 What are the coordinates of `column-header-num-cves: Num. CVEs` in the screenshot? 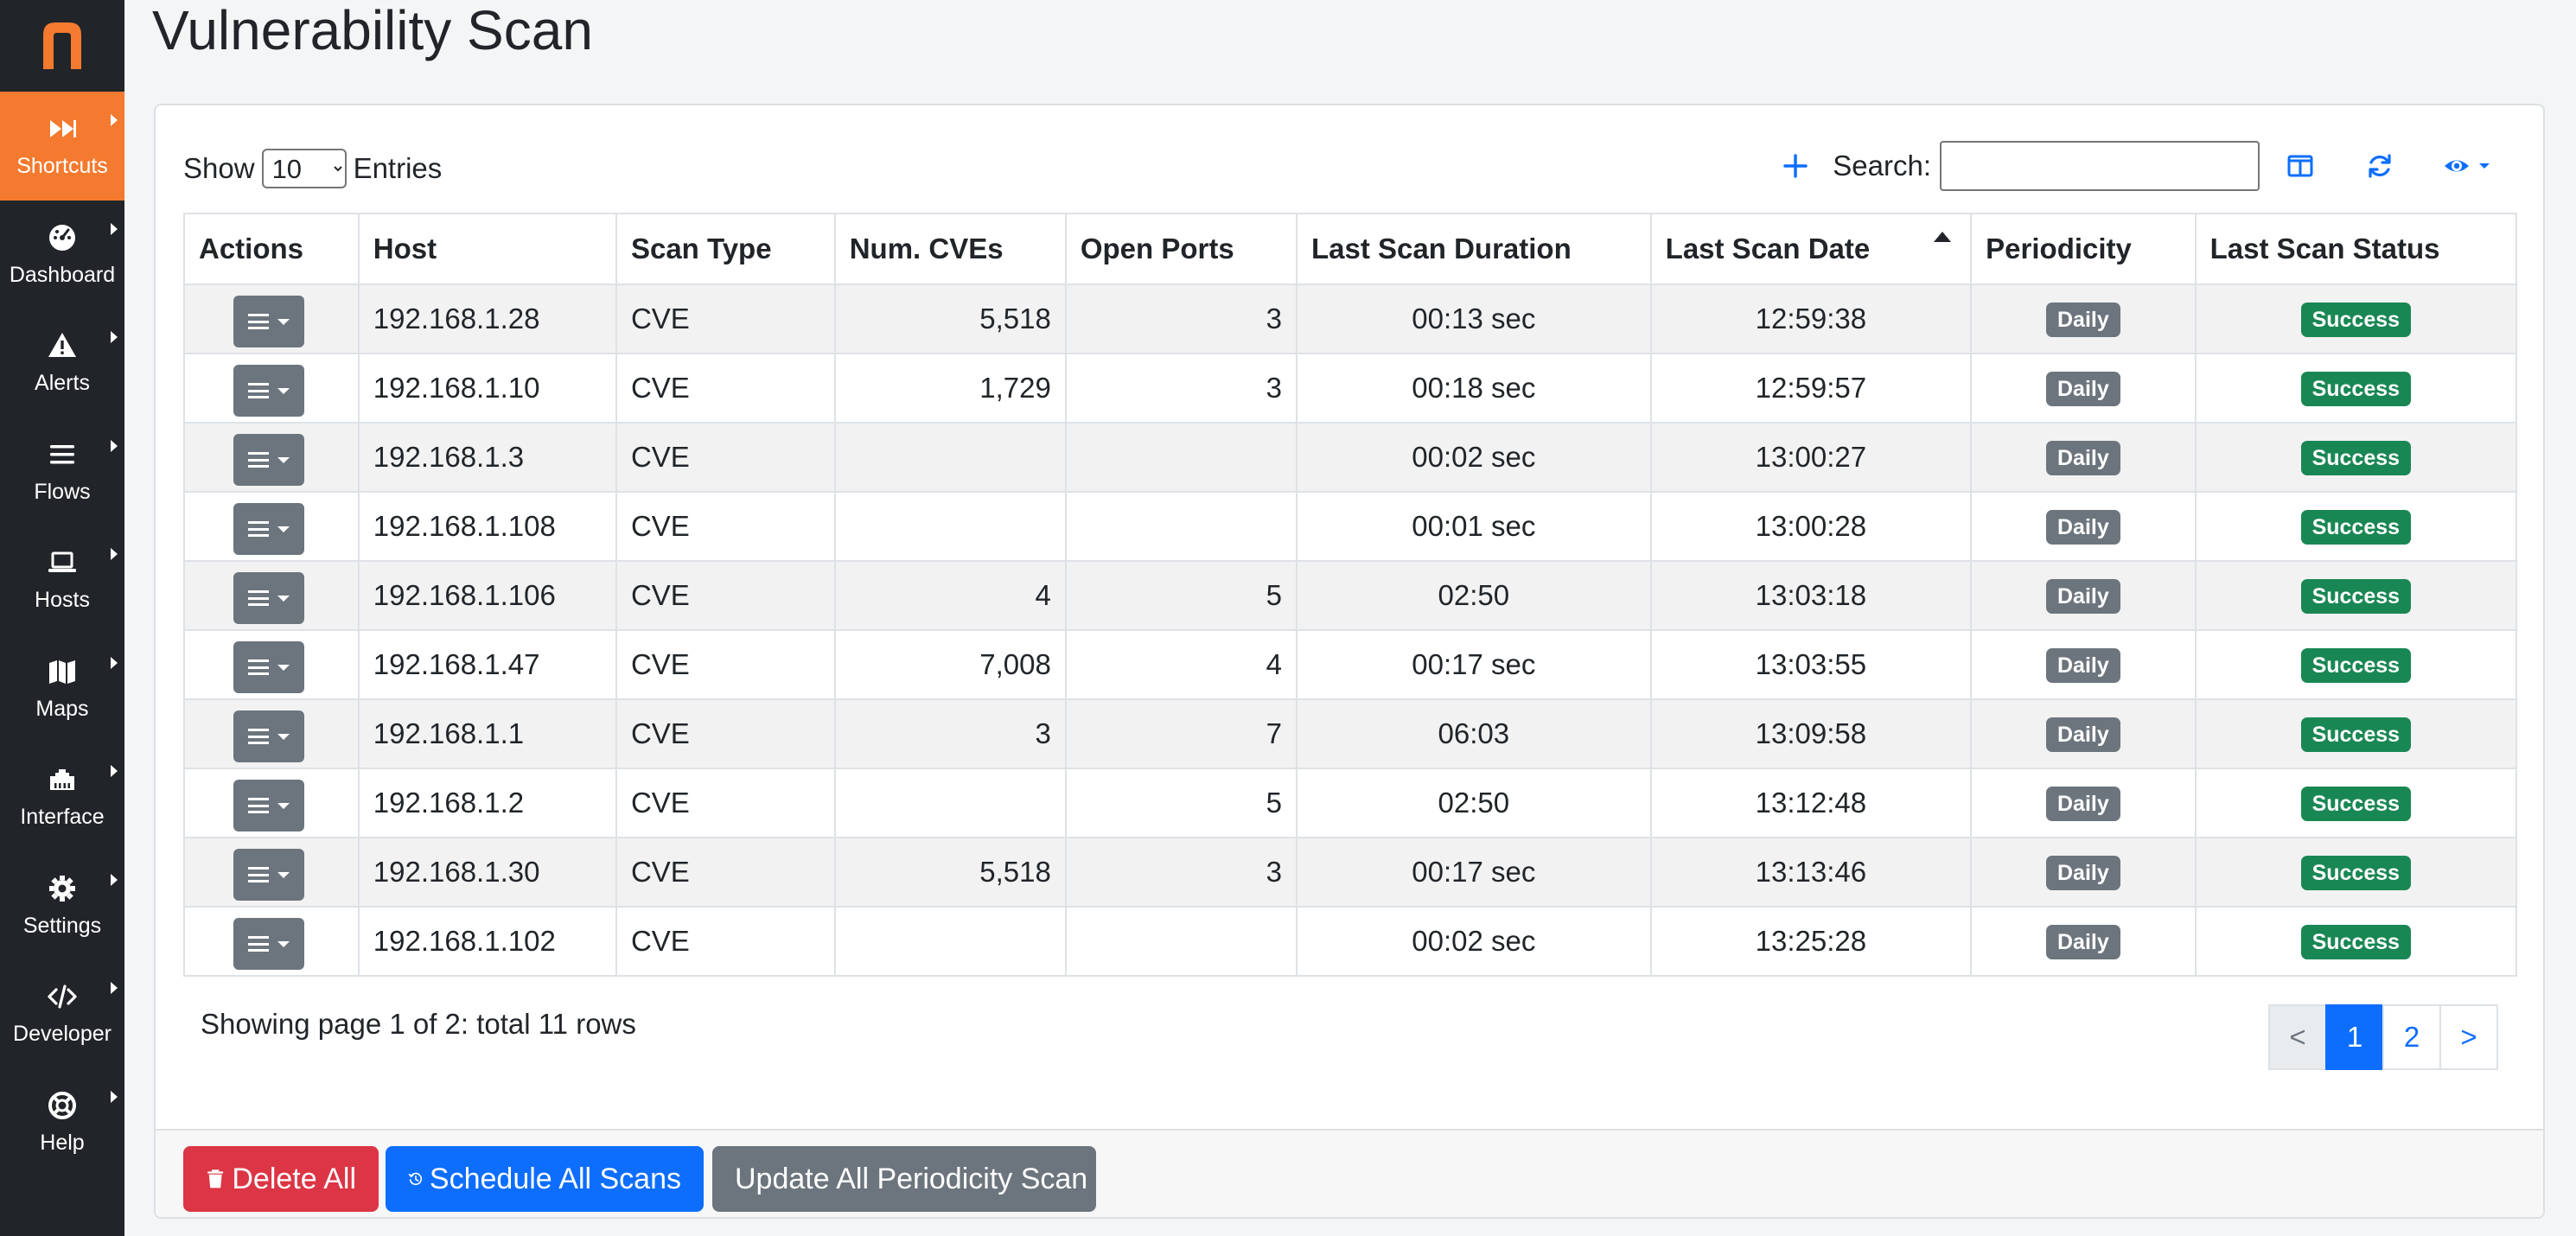 It's located at (950, 249).